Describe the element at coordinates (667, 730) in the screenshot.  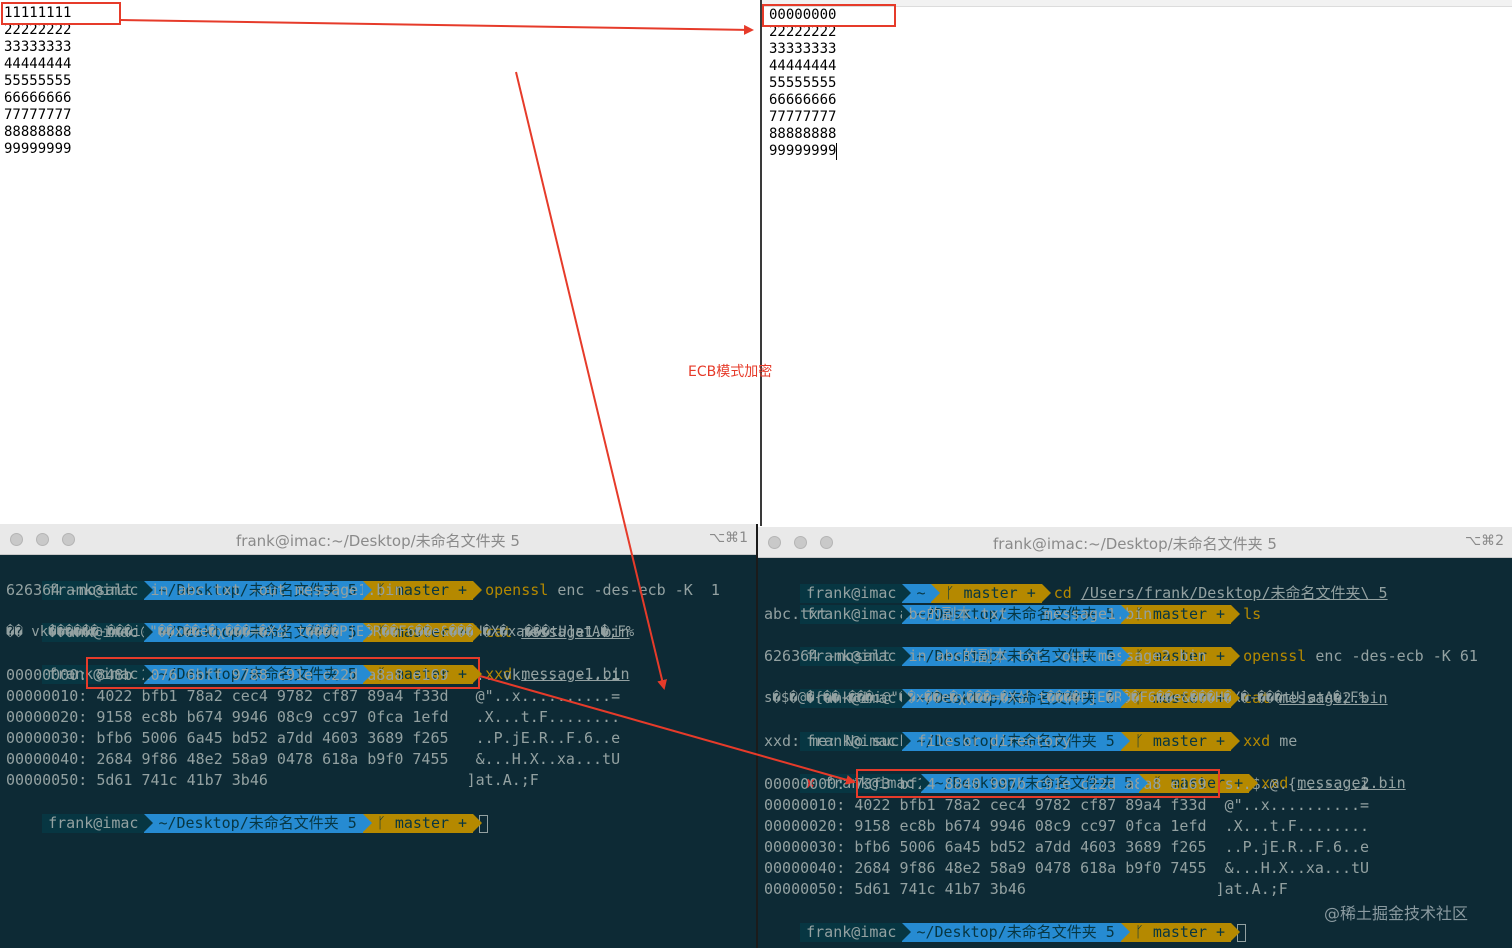
I see `arrow-hex` at that location.